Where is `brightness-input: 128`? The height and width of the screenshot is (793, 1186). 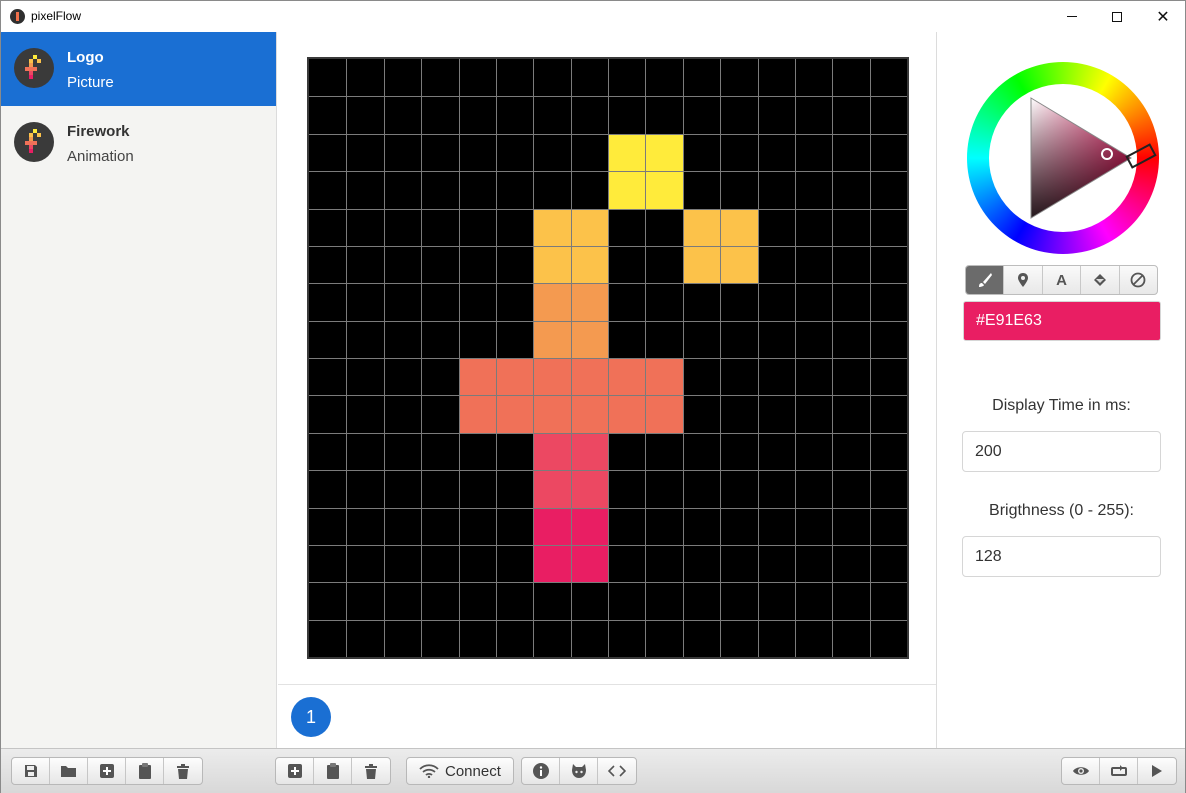 brightness-input: 128 is located at coordinates (1061, 556).